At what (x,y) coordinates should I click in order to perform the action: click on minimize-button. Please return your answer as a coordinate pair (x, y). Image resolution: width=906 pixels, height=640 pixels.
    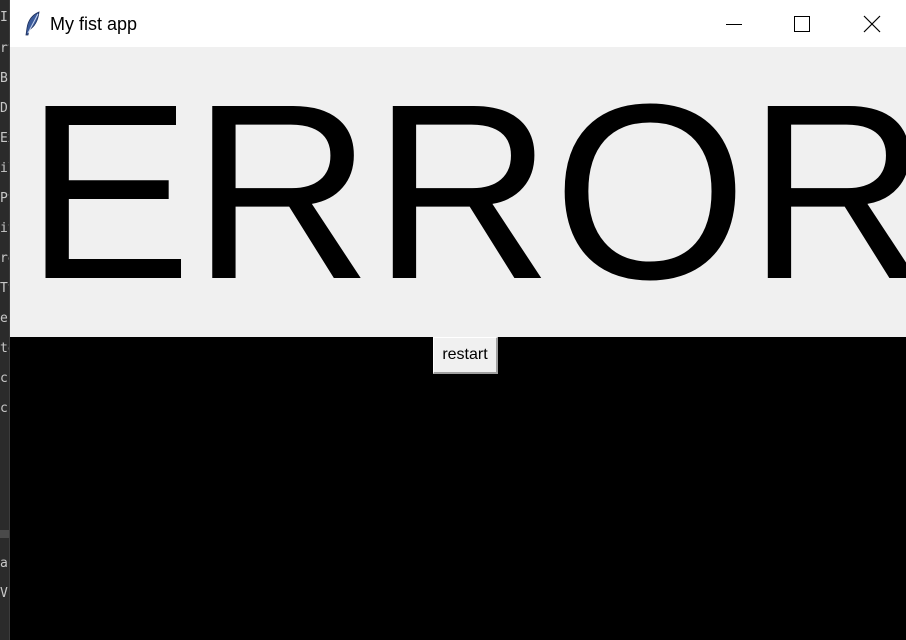
    Looking at the image, I should click on (734, 23).